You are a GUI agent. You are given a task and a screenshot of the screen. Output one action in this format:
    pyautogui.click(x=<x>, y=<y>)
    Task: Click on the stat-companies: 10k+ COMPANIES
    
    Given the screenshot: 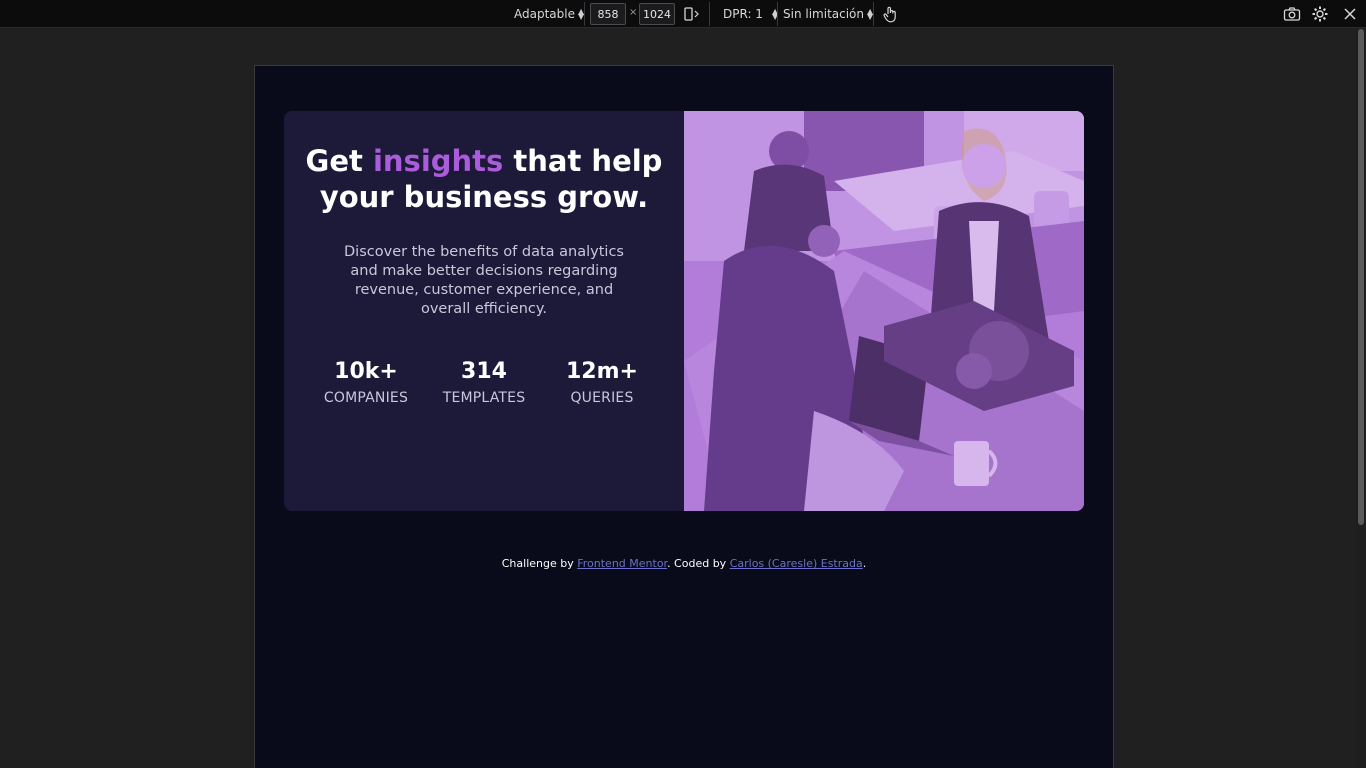 What is the action you would take?
    pyautogui.click(x=366, y=382)
    